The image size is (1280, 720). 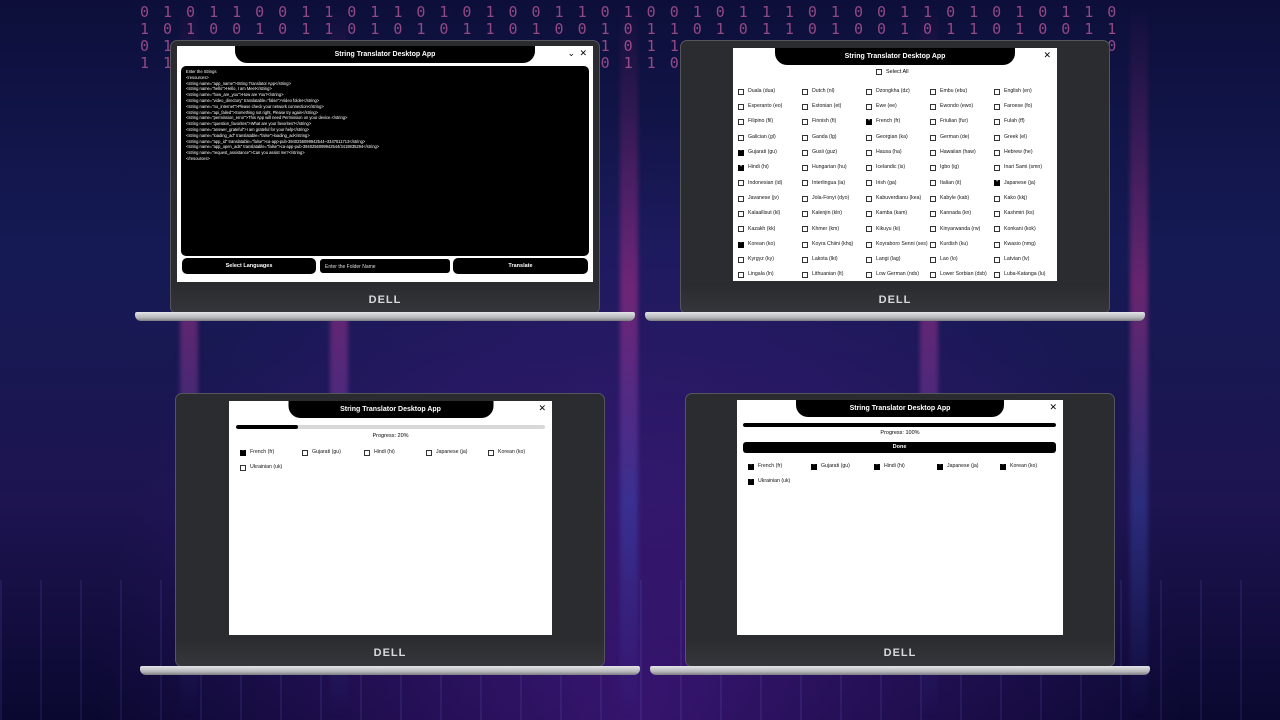 What do you see at coordinates (1025, 167) in the screenshot?
I see `language-checkbox-item: Inari Sami (smn)` at bounding box center [1025, 167].